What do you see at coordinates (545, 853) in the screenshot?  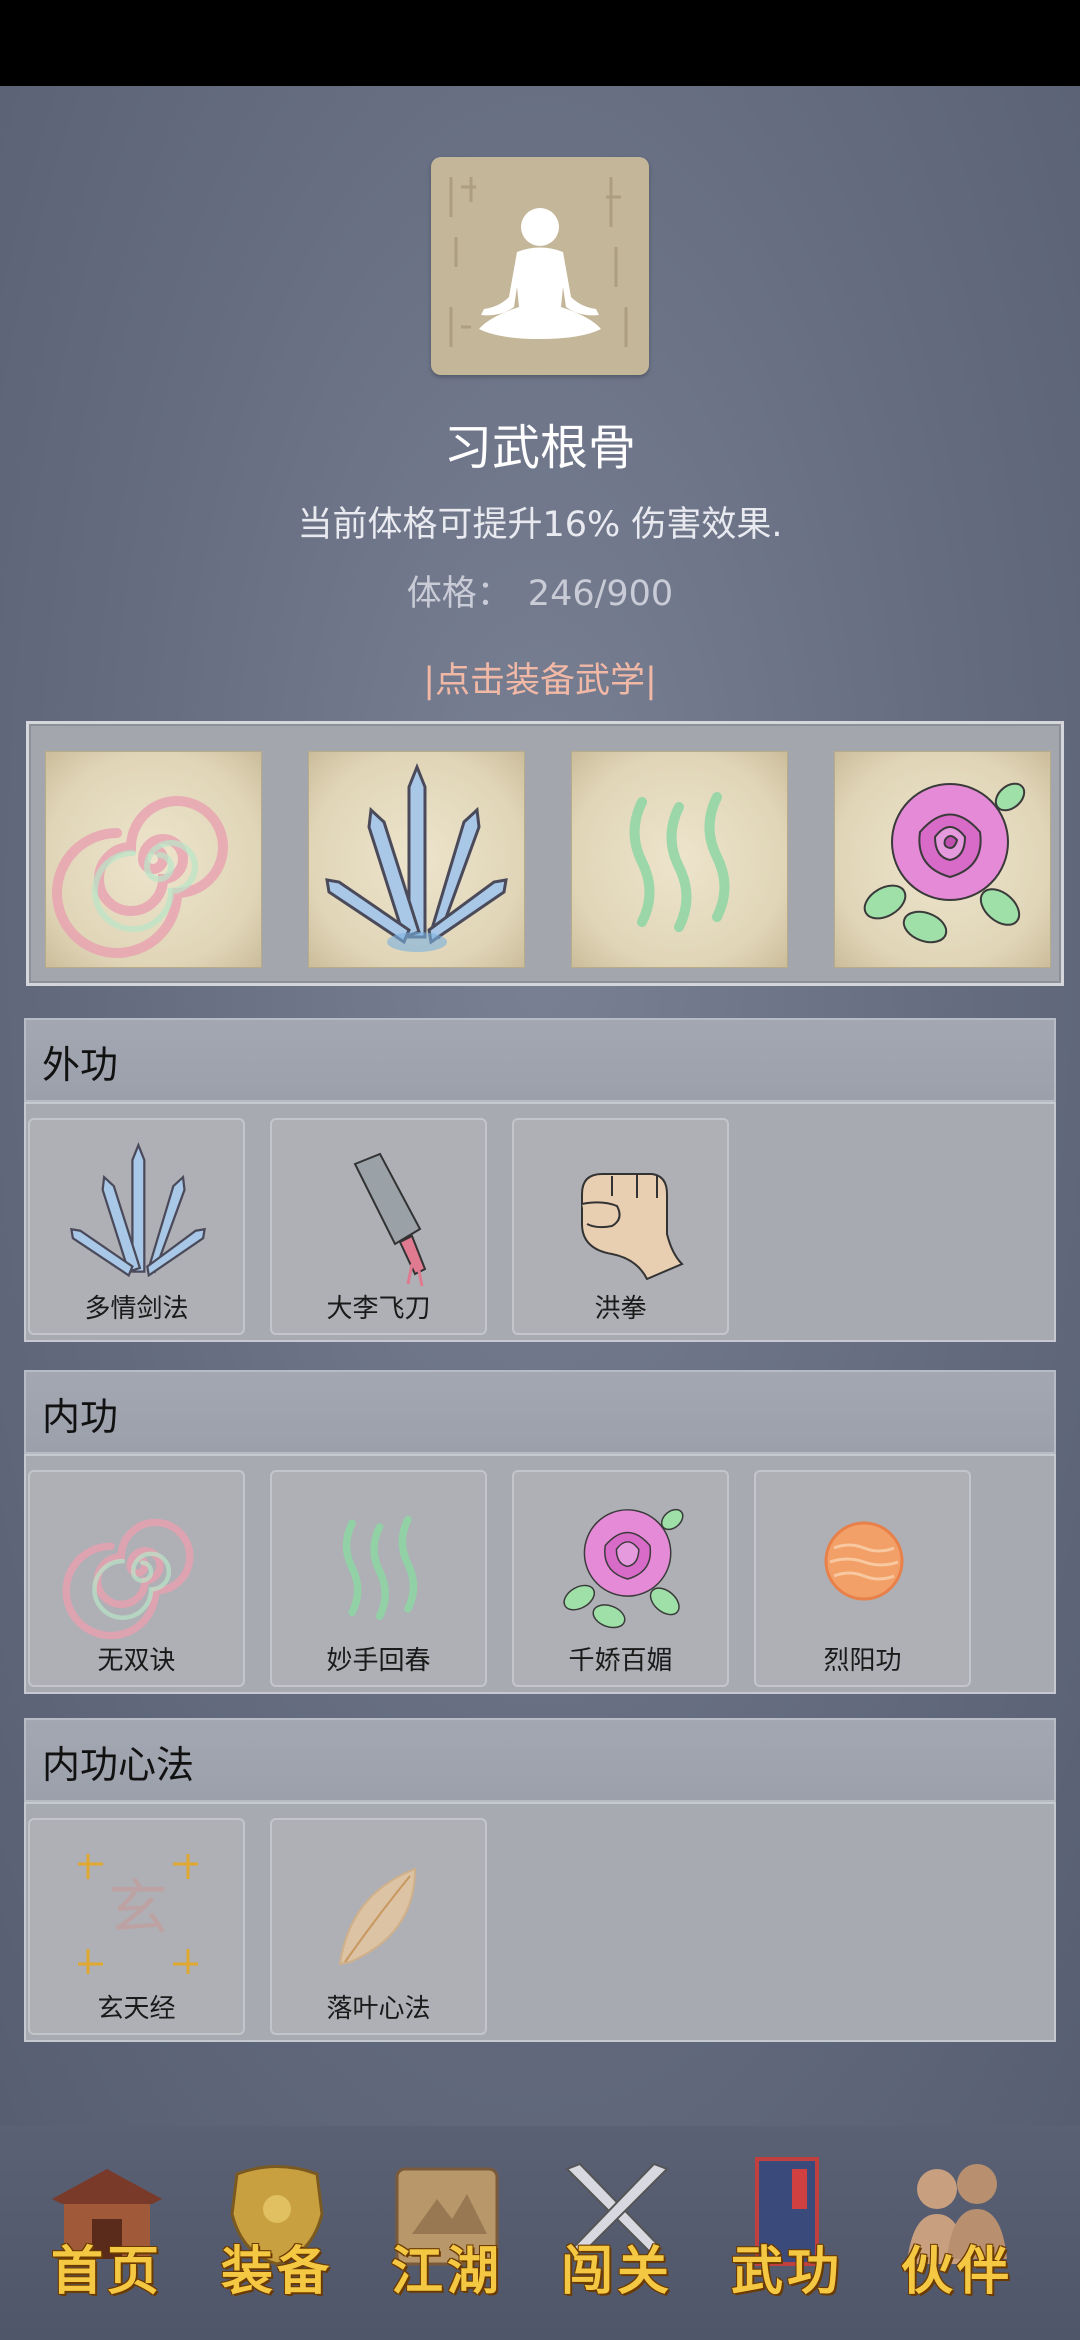 I see `equipped-skills-panel` at bounding box center [545, 853].